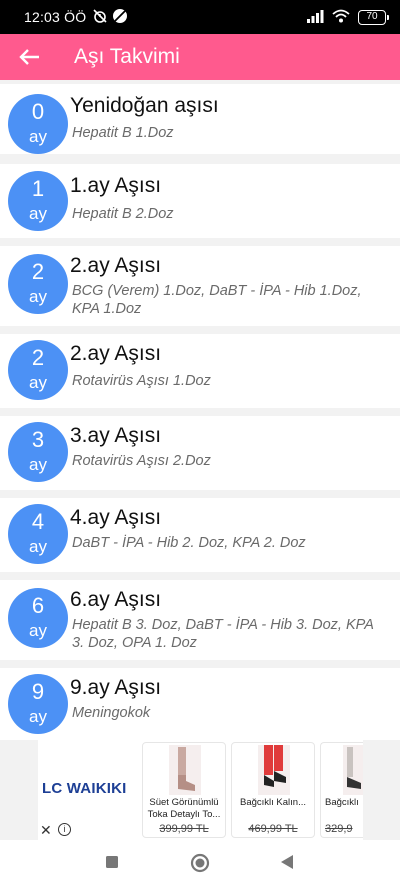  I want to click on status-time: 12:03 ÖÖ, so click(55, 17).